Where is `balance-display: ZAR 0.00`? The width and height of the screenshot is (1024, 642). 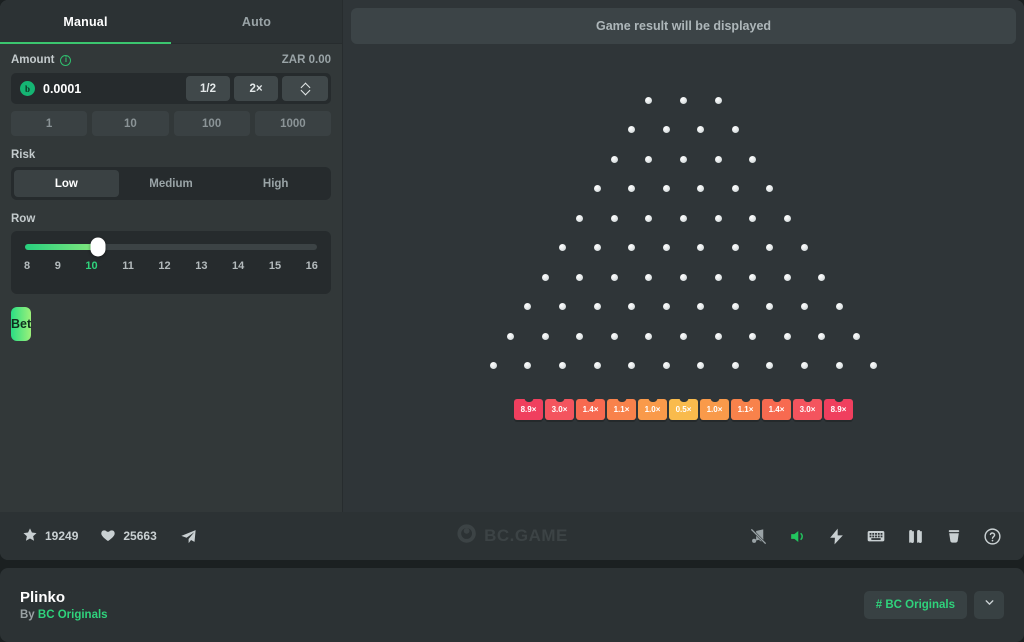
balance-display: ZAR 0.00 is located at coordinates (306, 60).